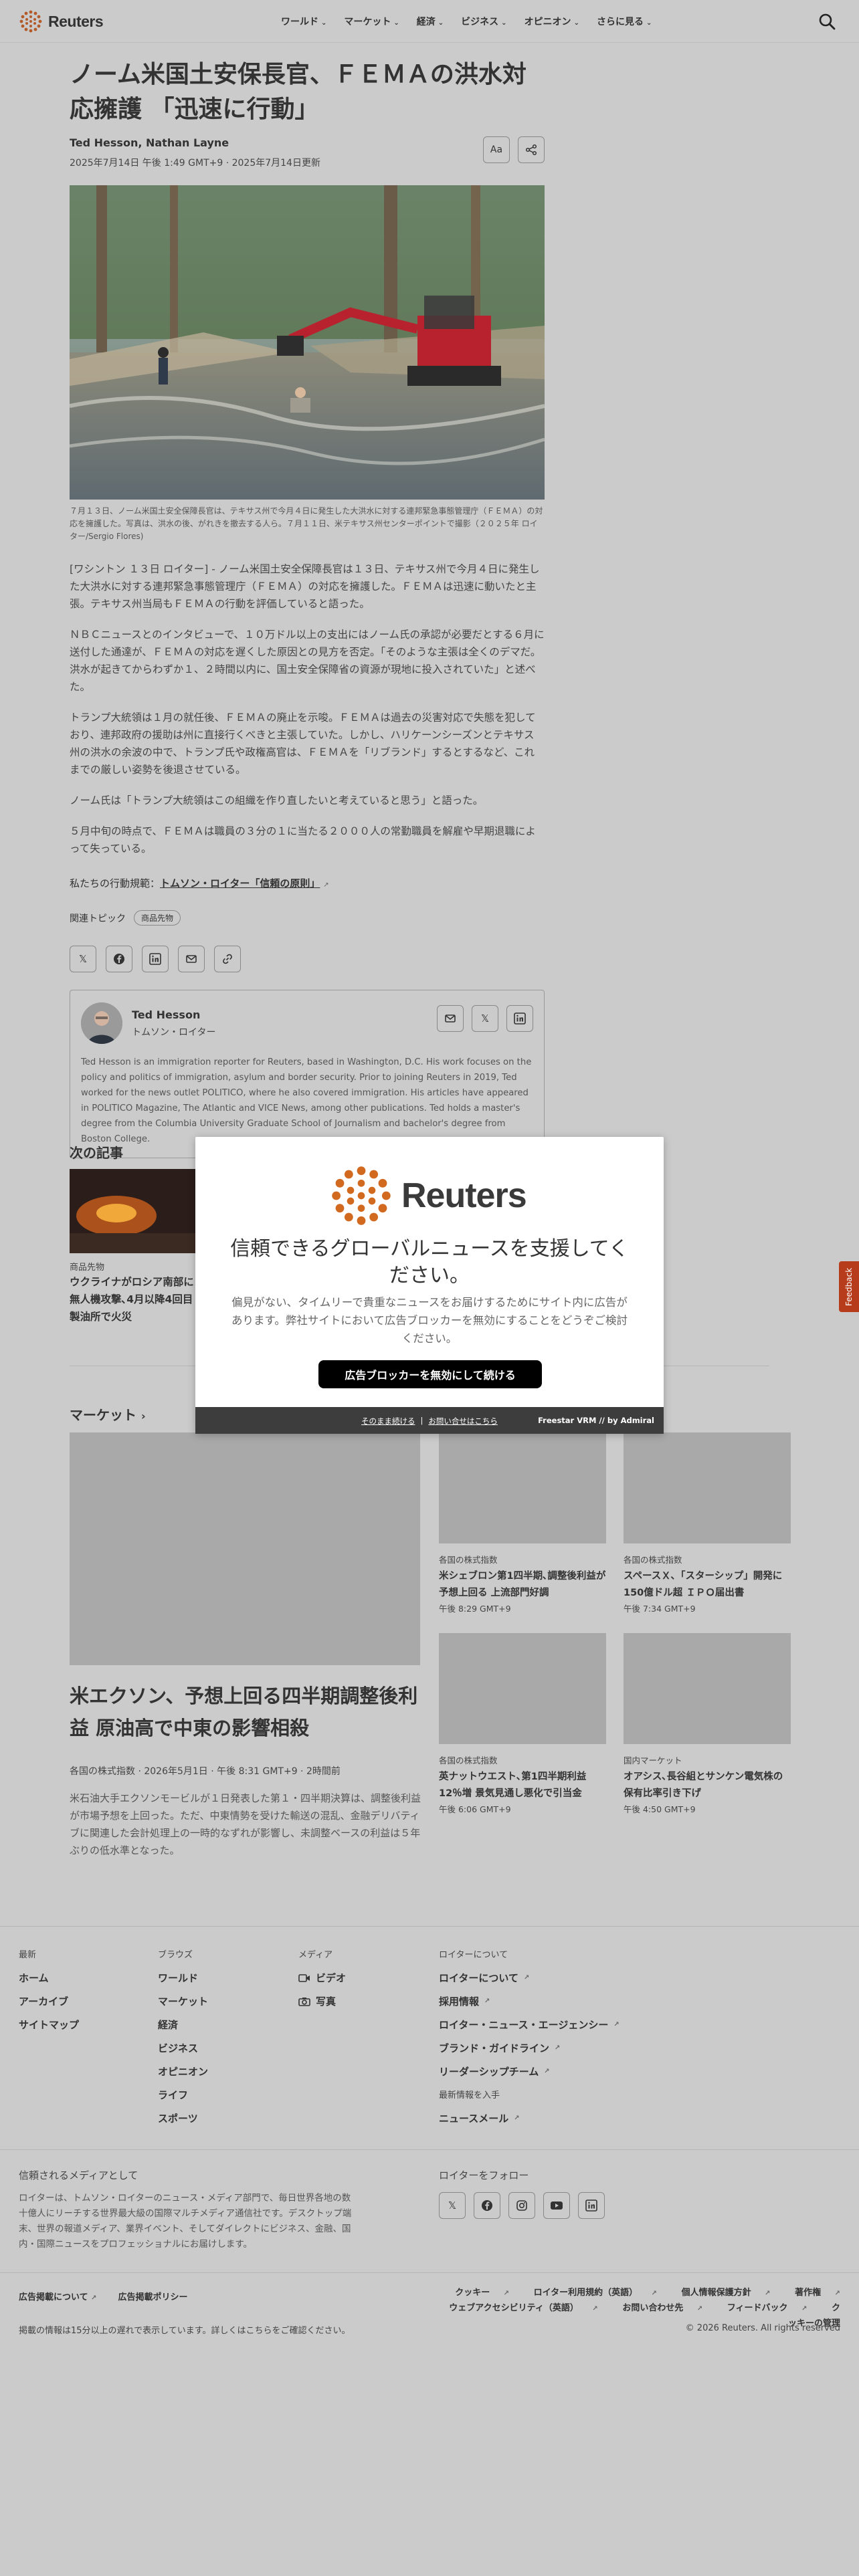 The image size is (859, 2576). What do you see at coordinates (132, 1211) in the screenshot?
I see `next-story-image` at bounding box center [132, 1211].